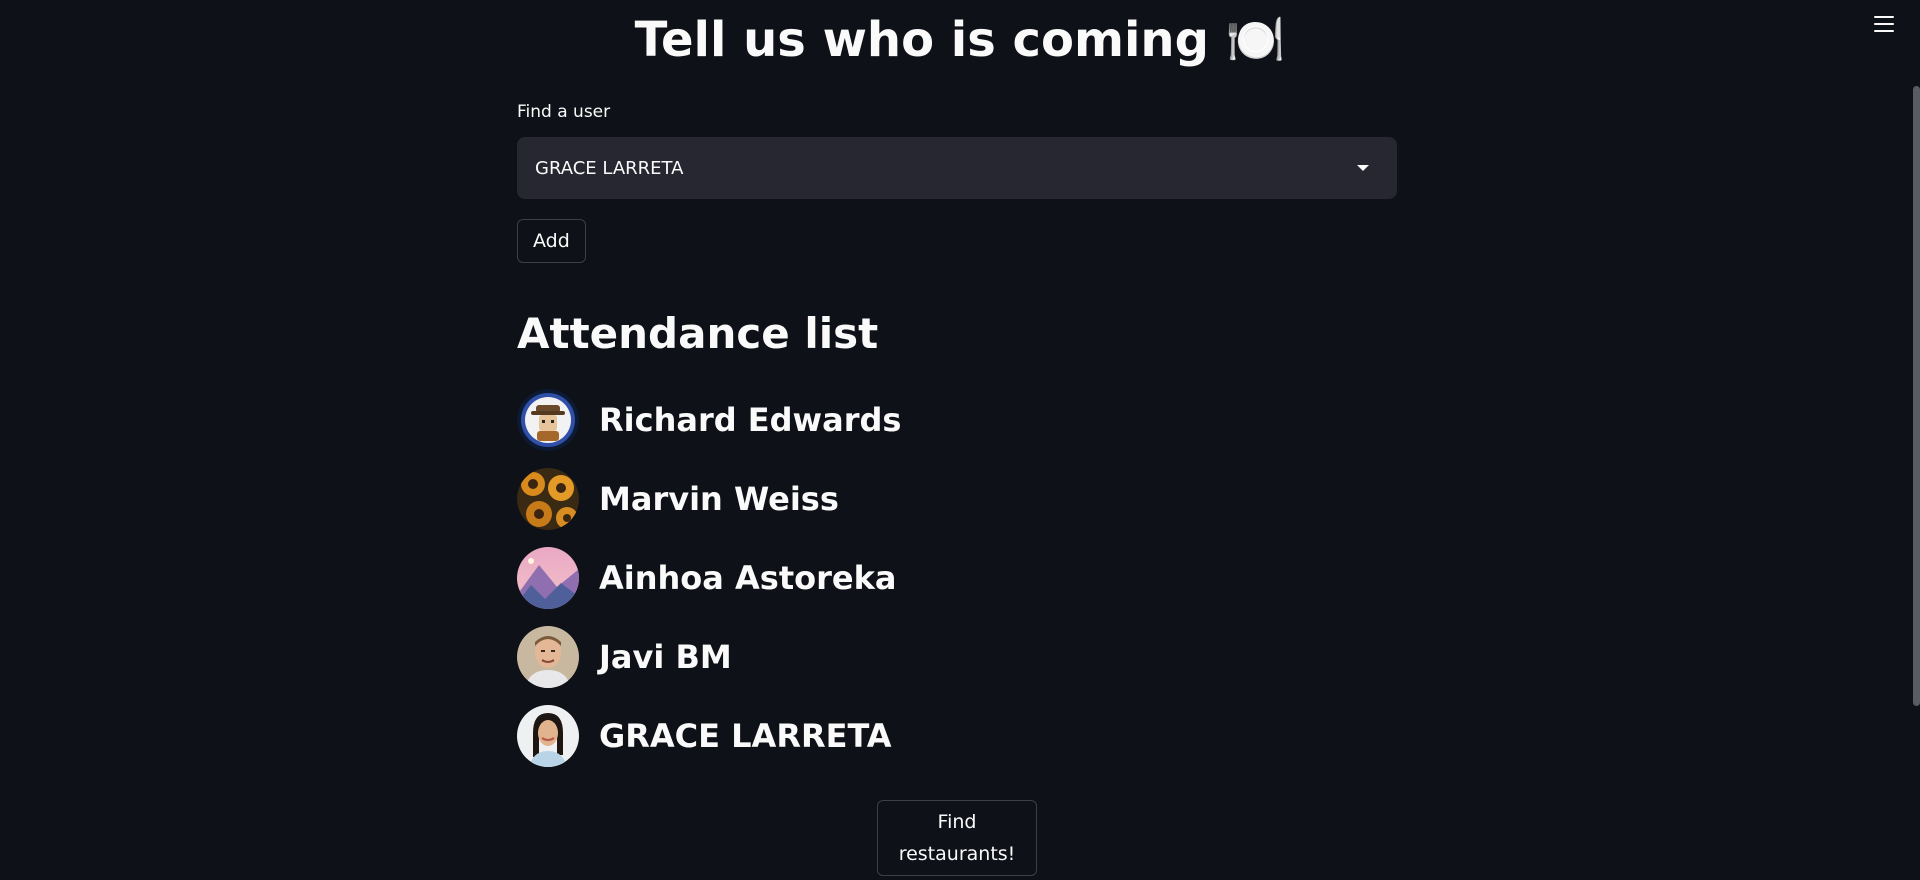 Image resolution: width=1920 pixels, height=880 pixels. Describe the element at coordinates (548, 657) in the screenshot. I see `man-photo-avatar` at that location.